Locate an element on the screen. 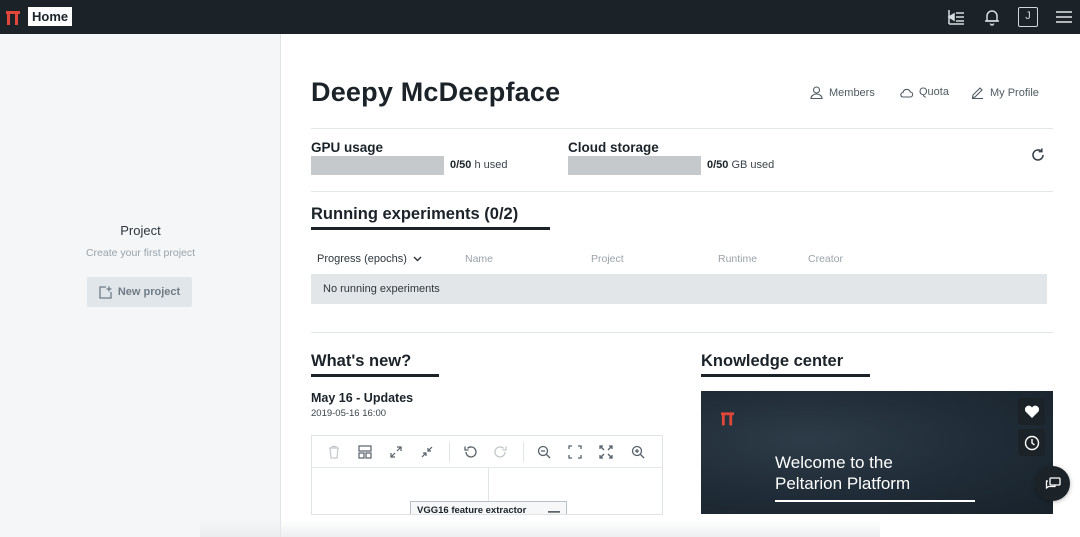 This screenshot has height=537, width=1080. preview-toolbar is located at coordinates (487, 452).